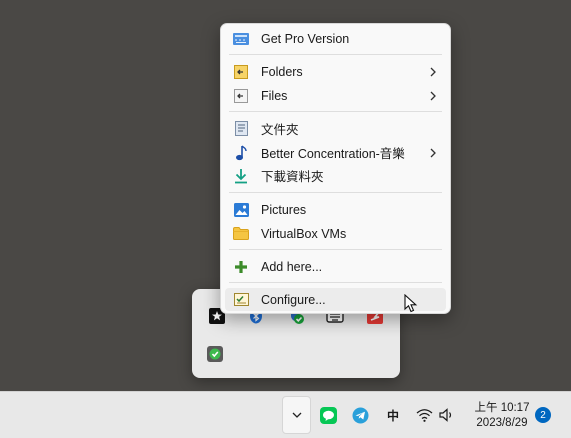 Image resolution: width=571 pixels, height=438 pixels. I want to click on menu-item-label: Files, so click(274, 95).